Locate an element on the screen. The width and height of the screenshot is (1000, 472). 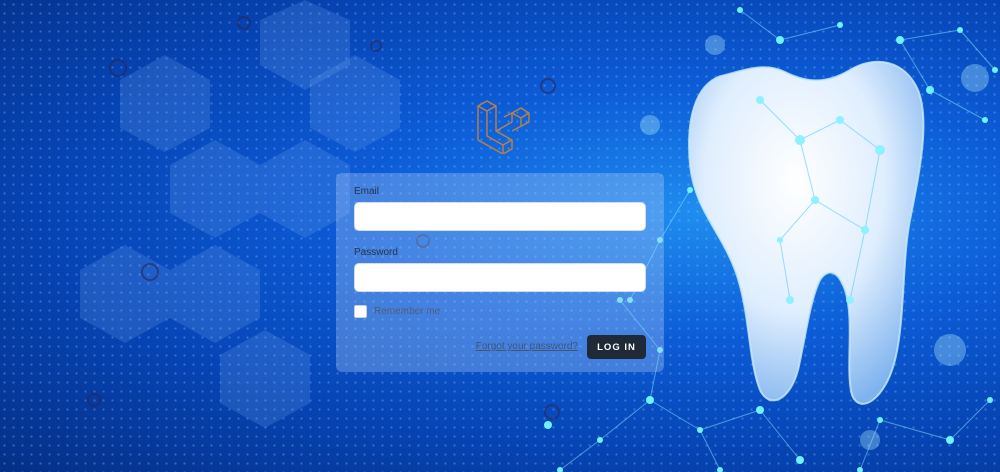
email-label: Email is located at coordinates (367, 191).